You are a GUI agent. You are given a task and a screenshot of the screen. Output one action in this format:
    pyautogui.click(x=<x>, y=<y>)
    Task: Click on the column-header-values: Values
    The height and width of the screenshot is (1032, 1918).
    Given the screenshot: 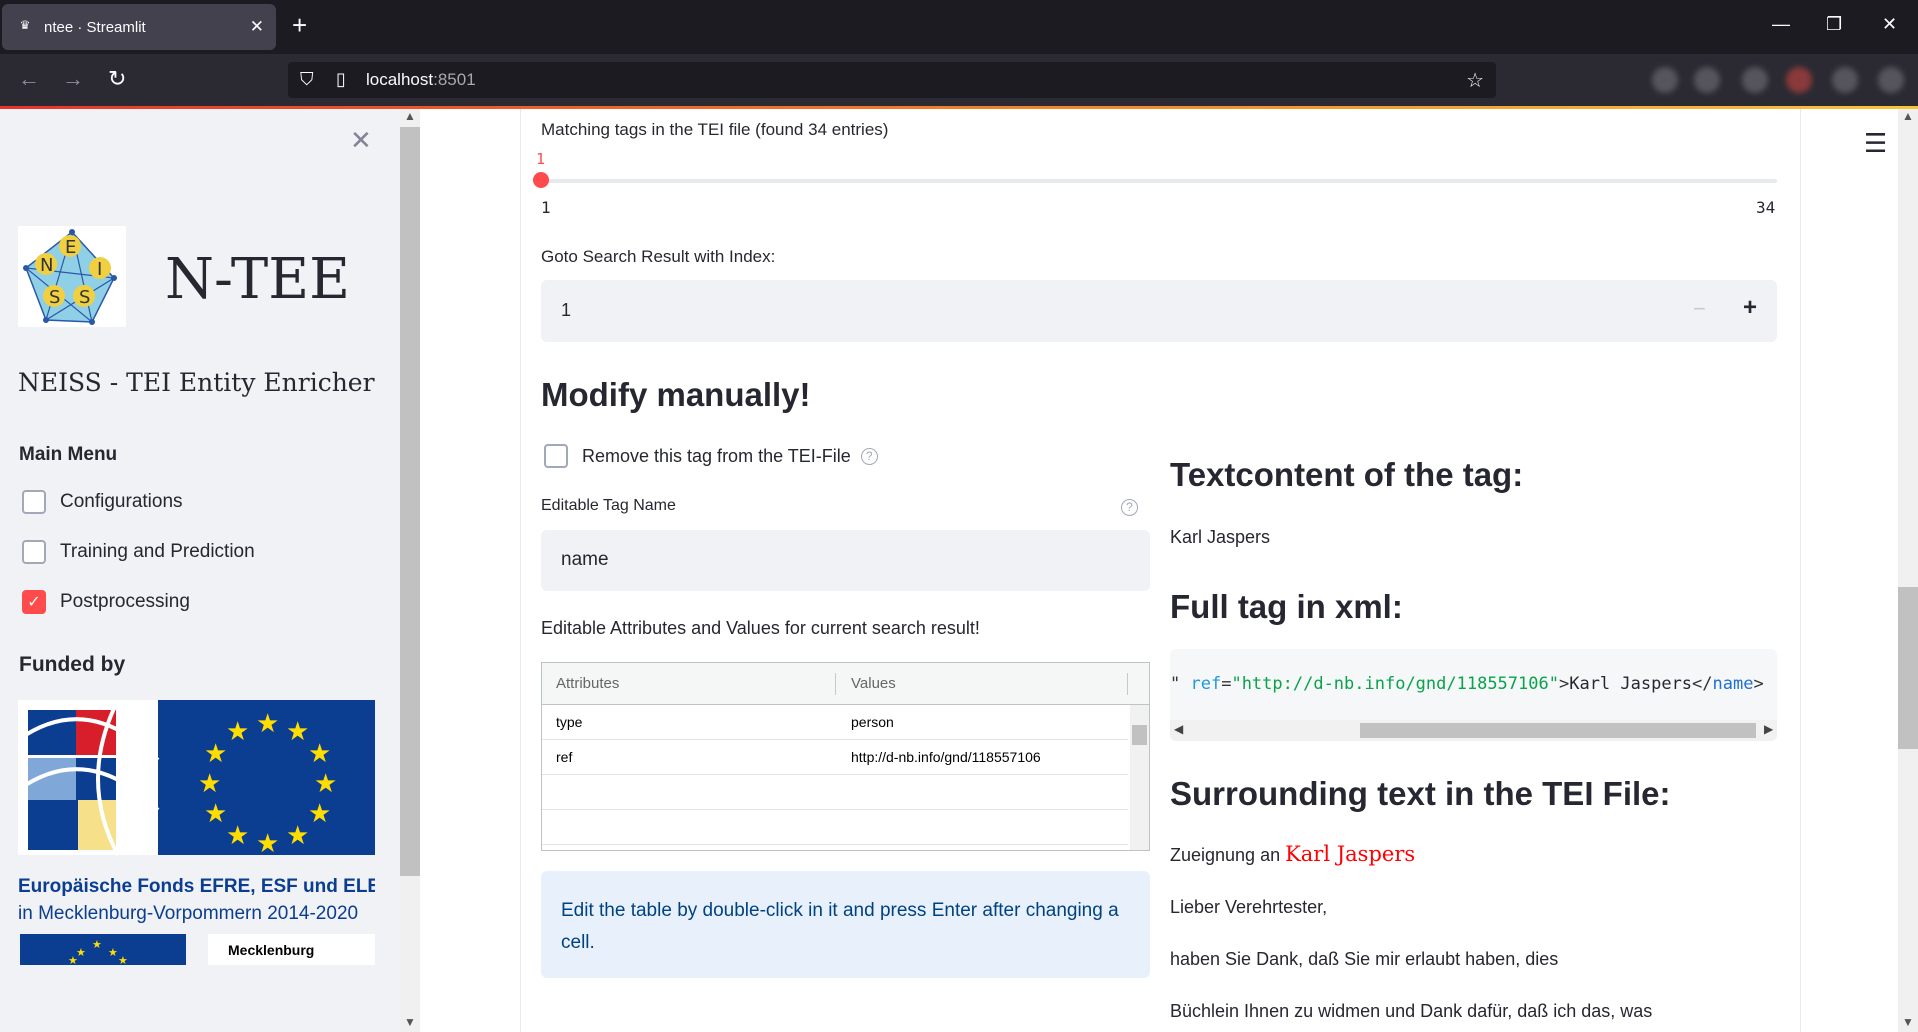 What is the action you would take?
    pyautogui.click(x=873, y=683)
    